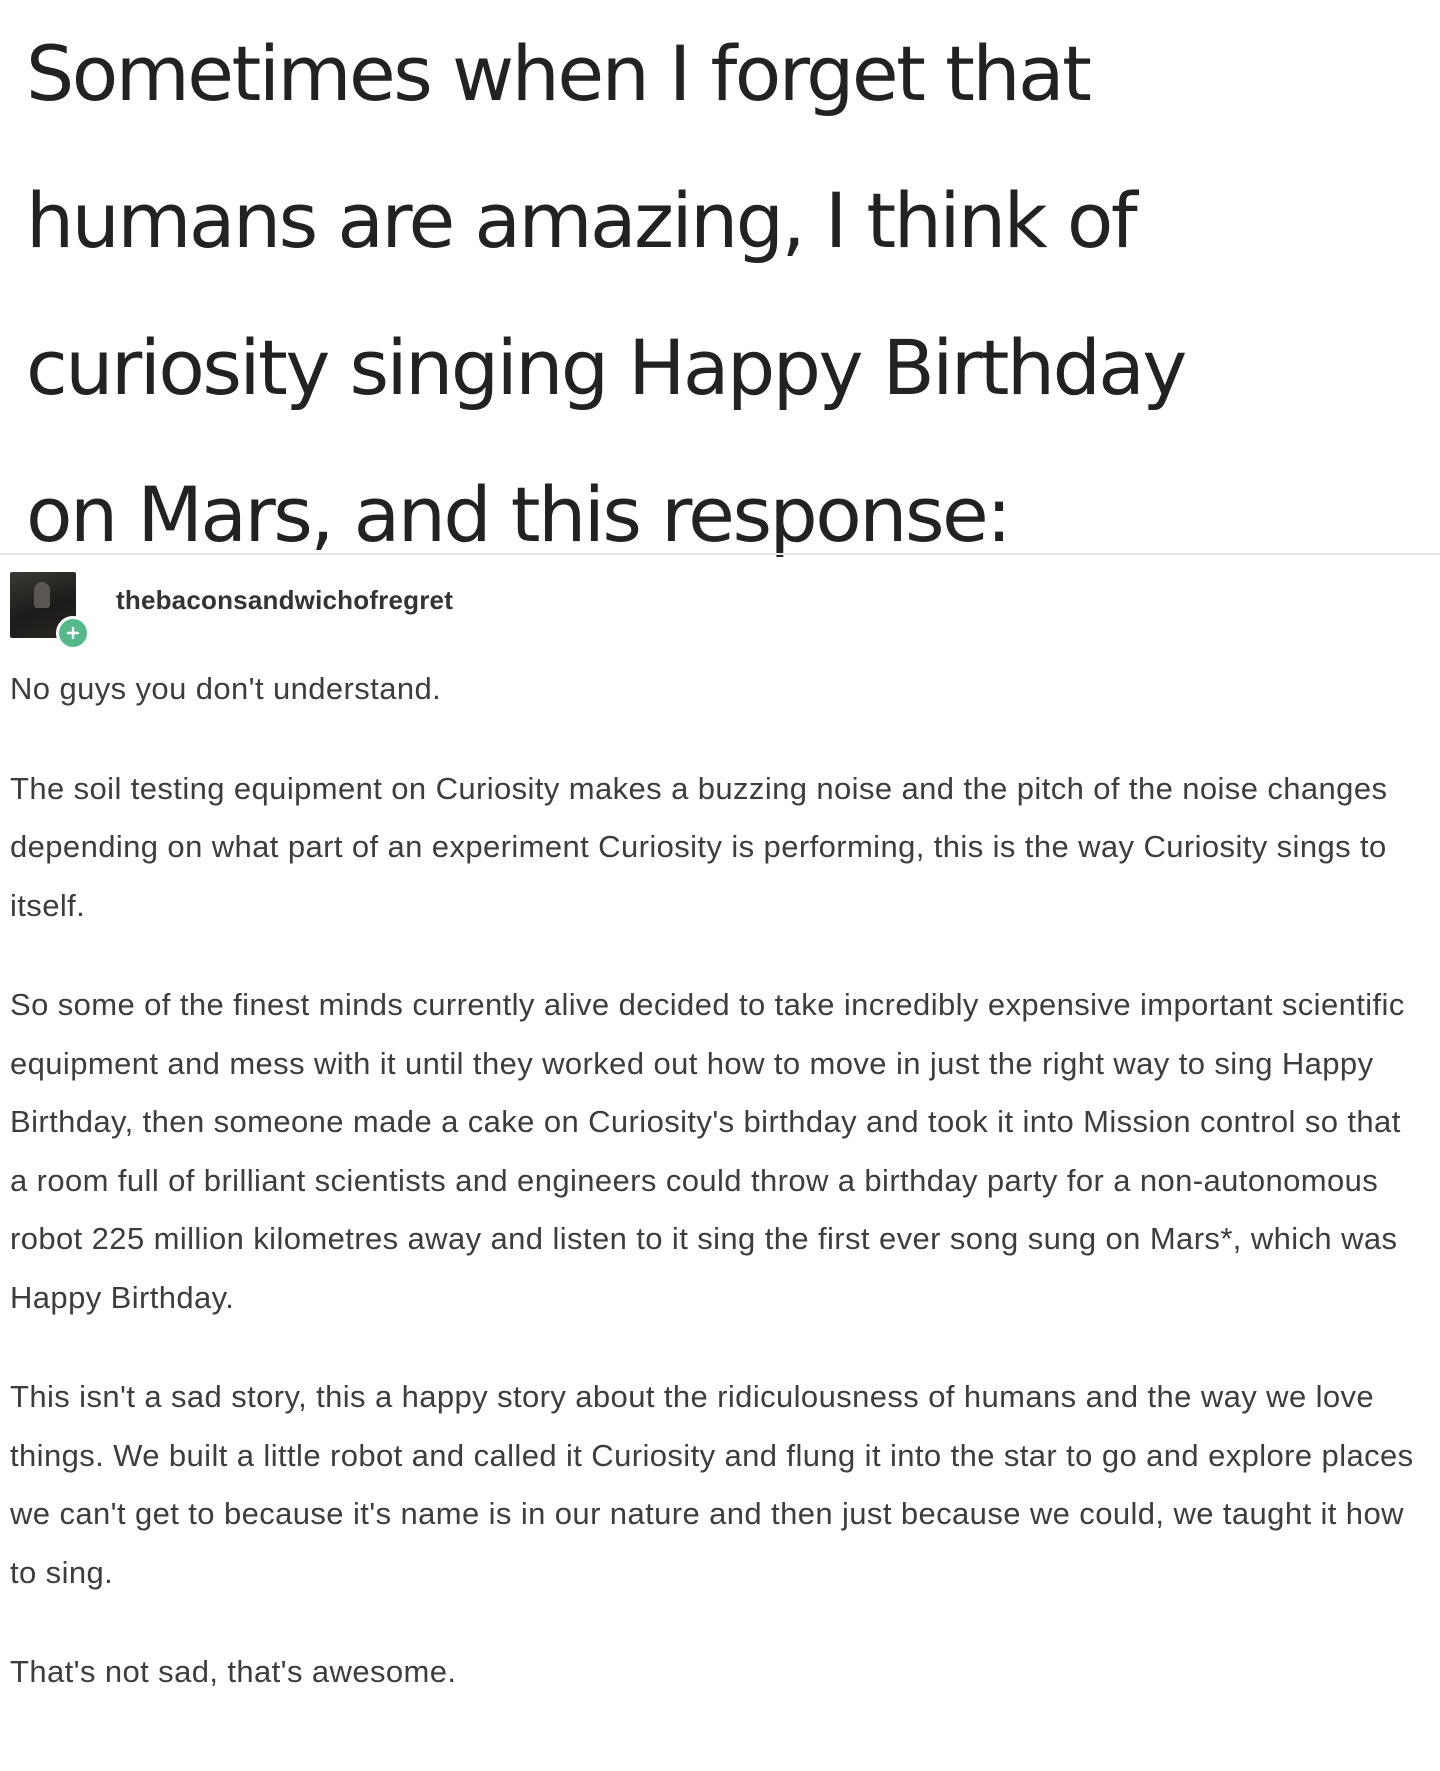 This screenshot has width=1440, height=1771. I want to click on headline-line-1: Sometimes when I forget that, so click(559, 73).